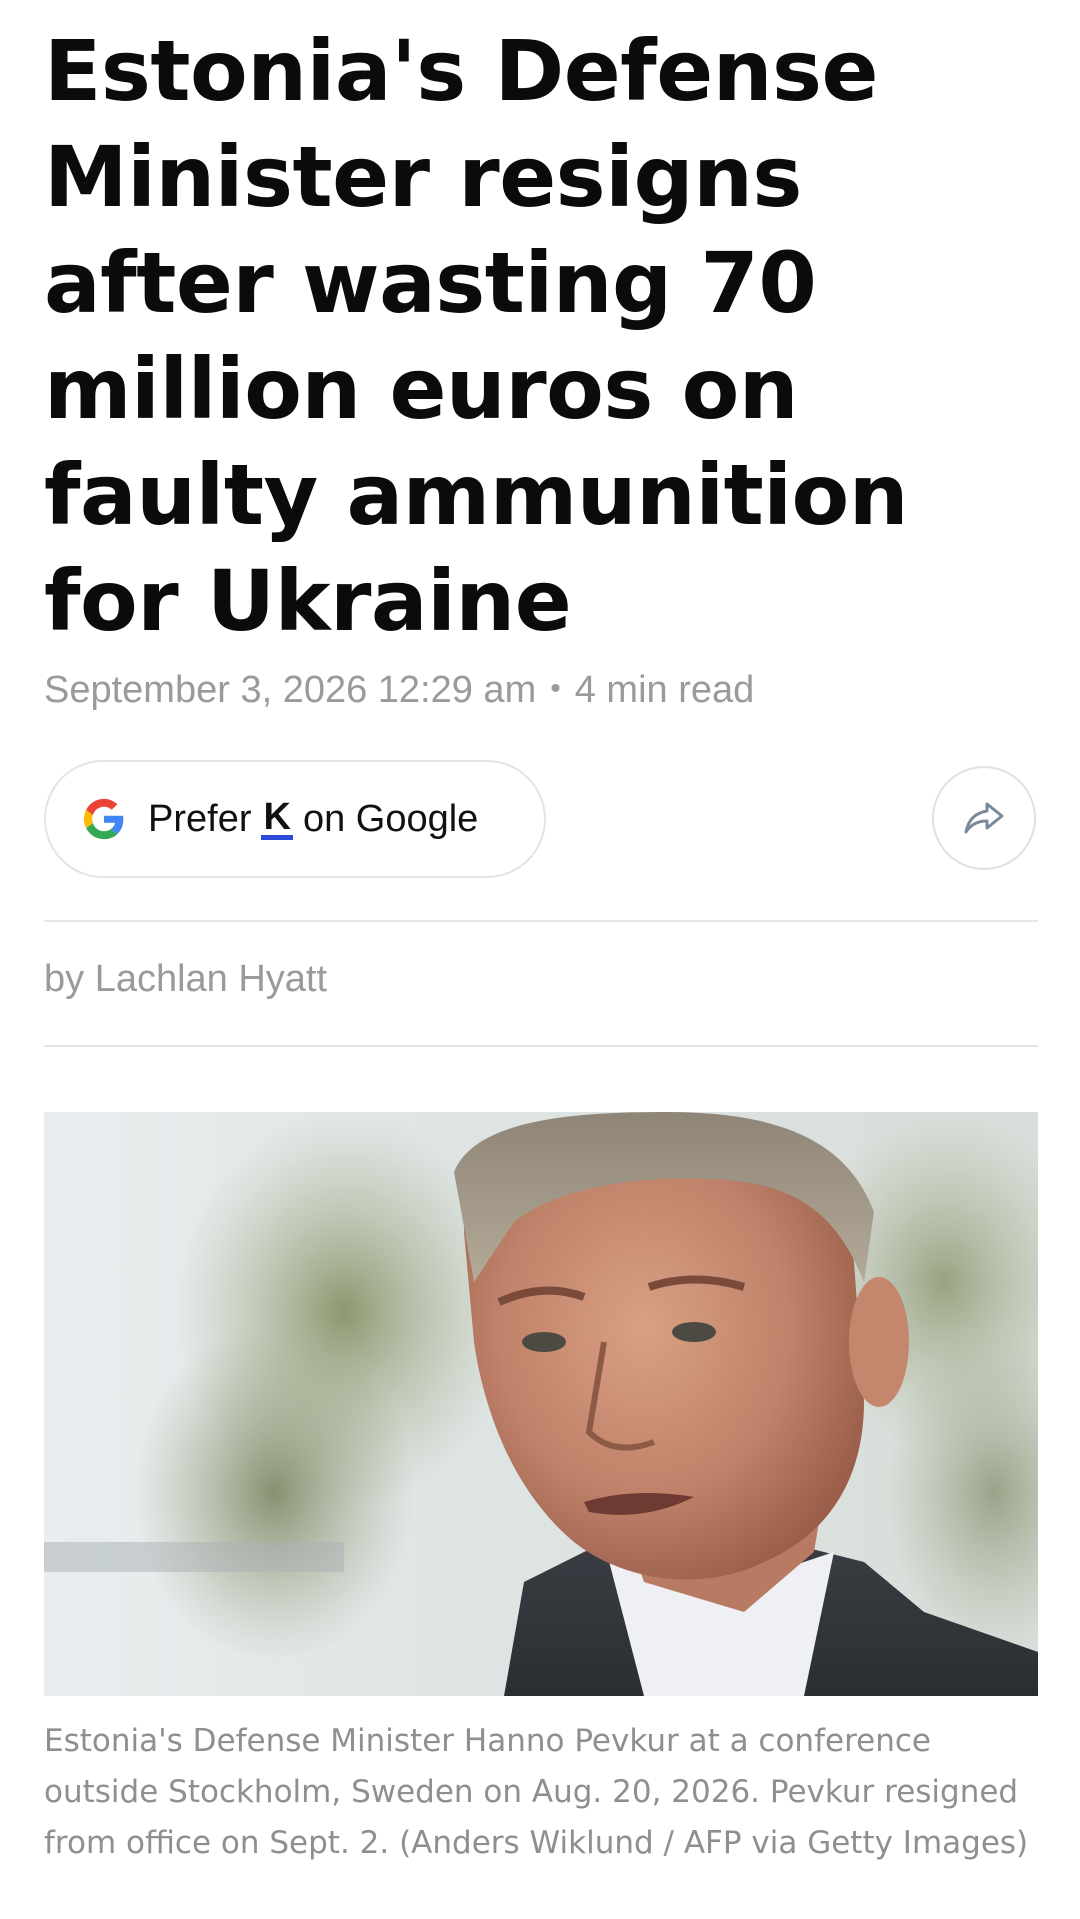 The height and width of the screenshot is (1919, 1080). I want to click on article-meta: September 3, 2026 12:29 am • 4 min read, so click(399, 689).